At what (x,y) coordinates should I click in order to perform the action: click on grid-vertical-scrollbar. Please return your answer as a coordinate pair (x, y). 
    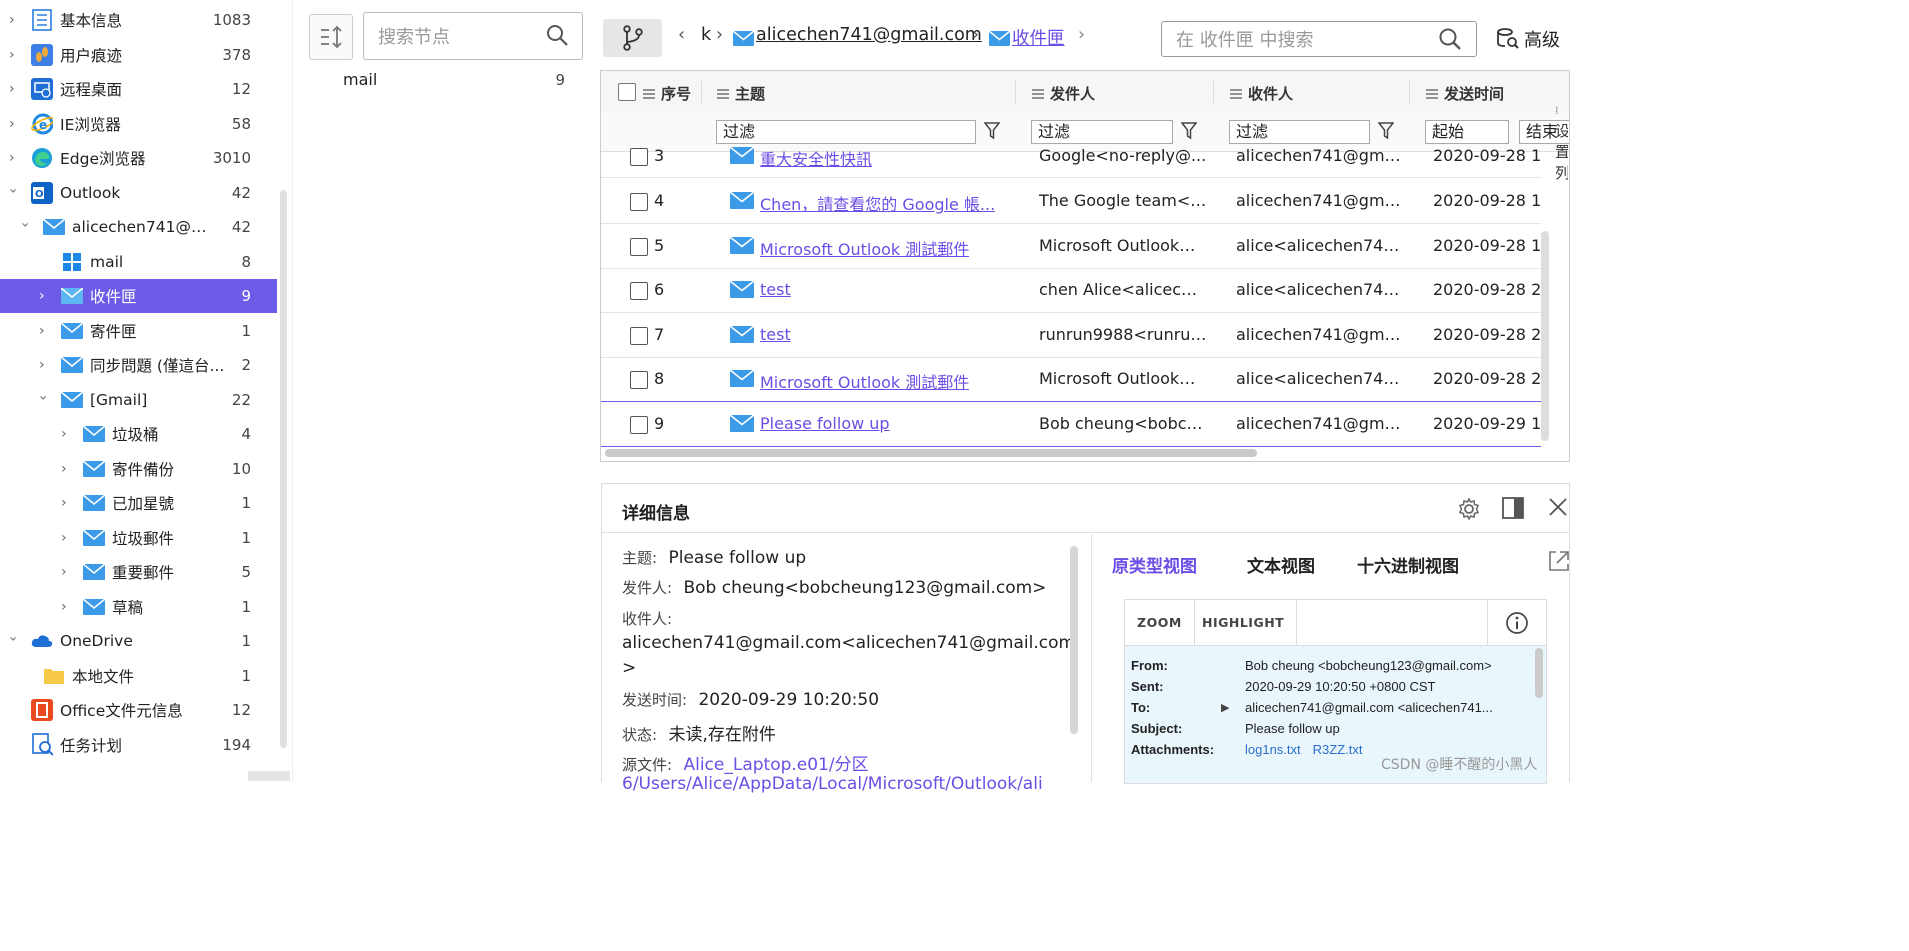
    Looking at the image, I should click on (1545, 336).